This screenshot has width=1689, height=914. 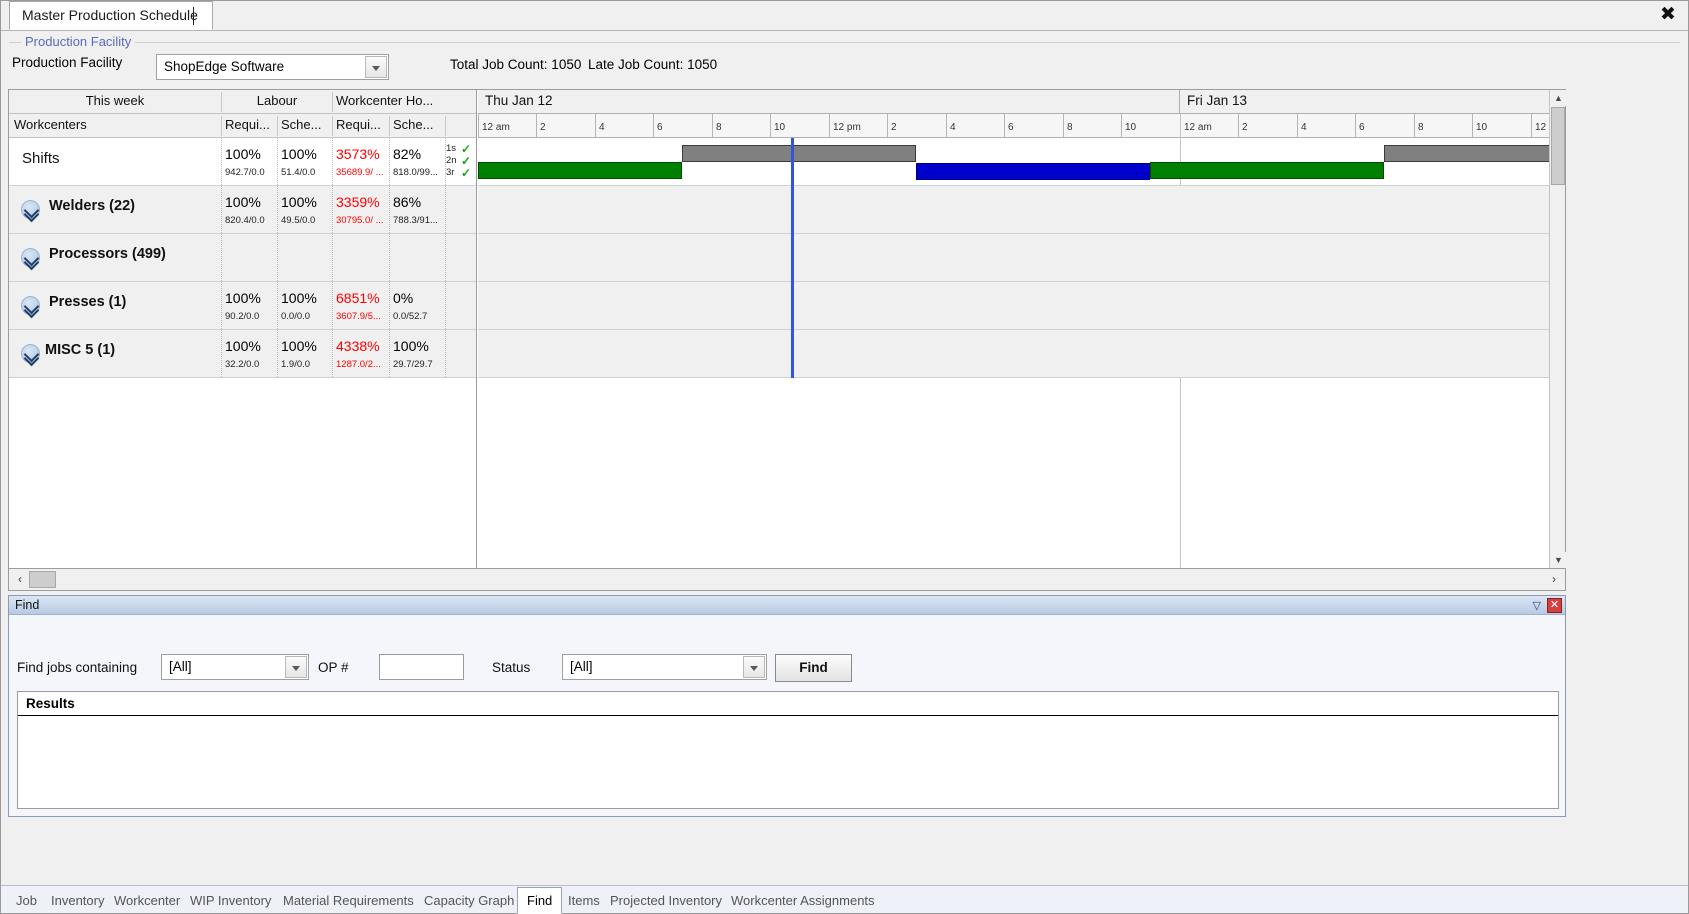 What do you see at coordinates (413, 364) in the screenshot?
I see `cell-wc-scheduled-sub: 29.7/29.7` at bounding box center [413, 364].